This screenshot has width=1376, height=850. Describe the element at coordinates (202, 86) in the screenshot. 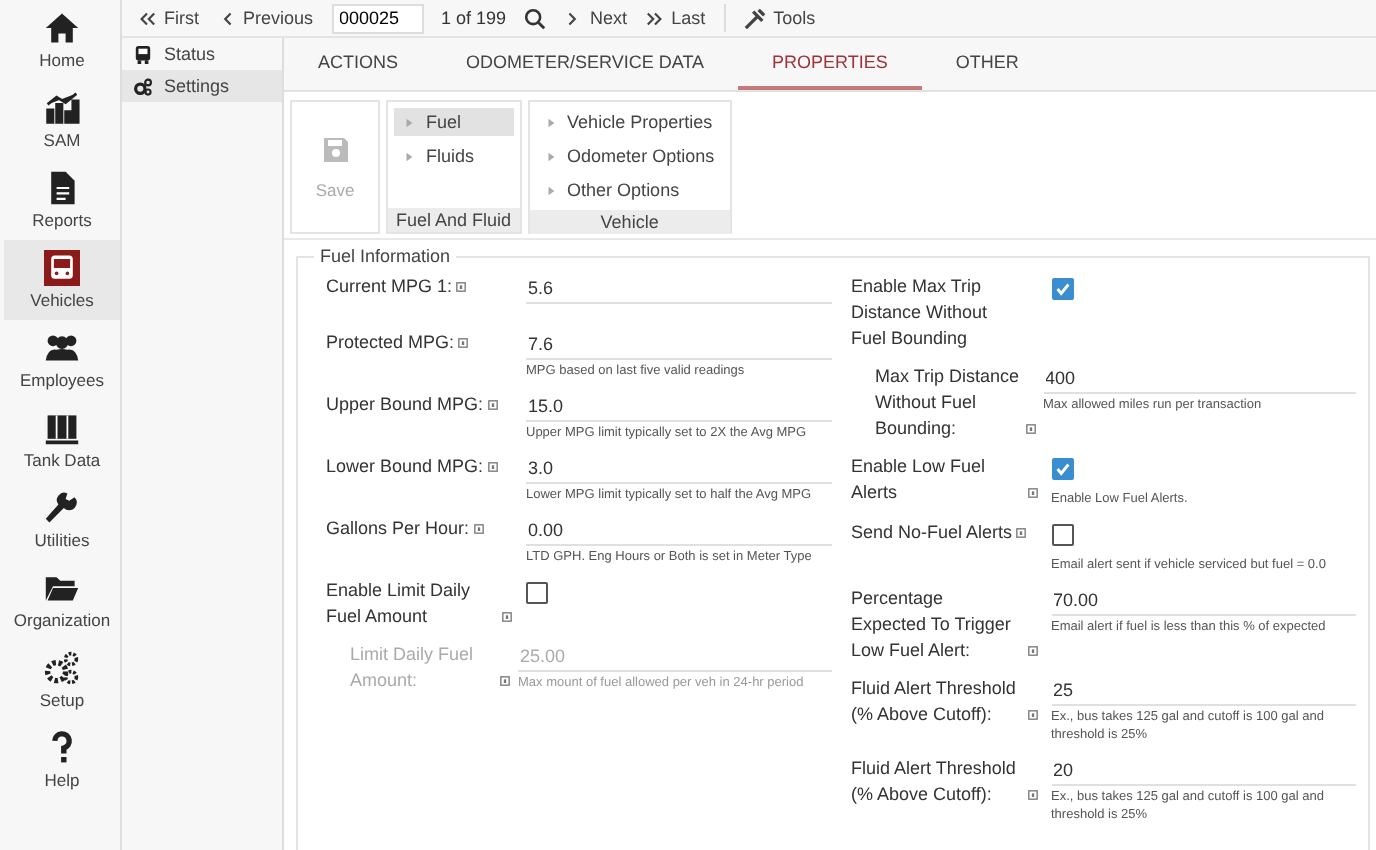

I see `subnav-item: Settings` at that location.